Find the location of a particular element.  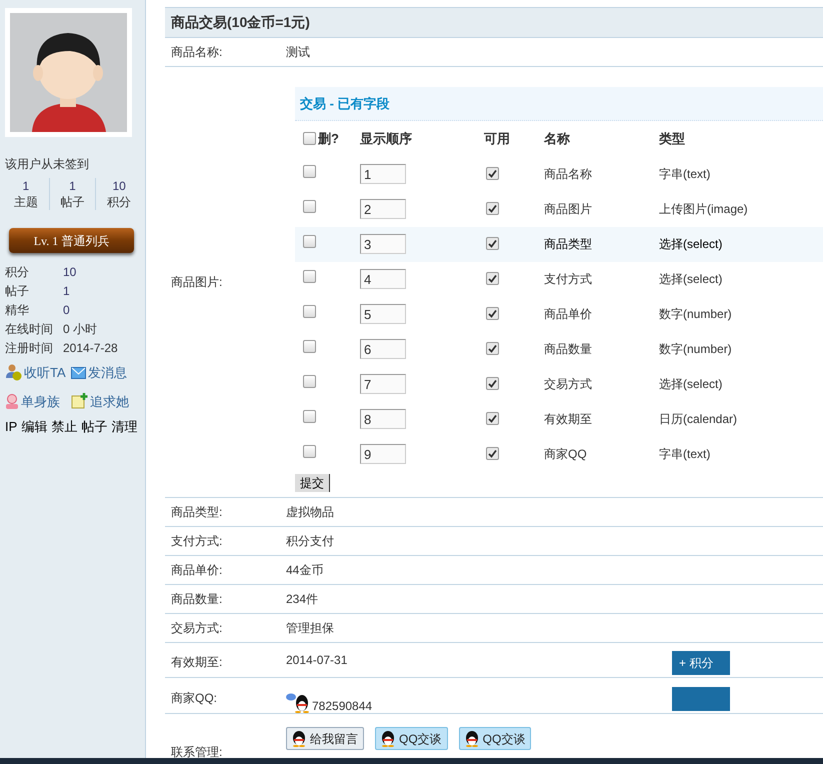

admin-link: IP is located at coordinates (11, 426).